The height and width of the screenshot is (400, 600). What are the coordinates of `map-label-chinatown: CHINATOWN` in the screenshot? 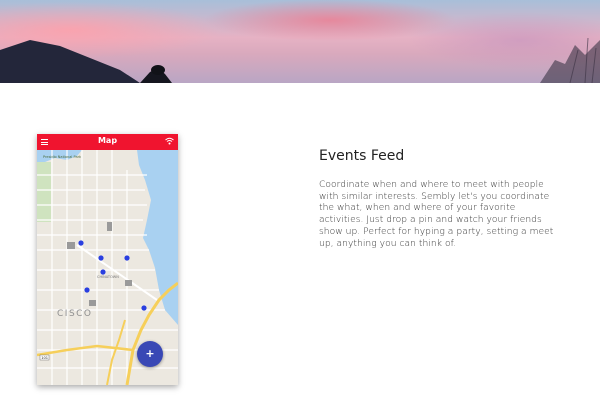 It's located at (108, 277).